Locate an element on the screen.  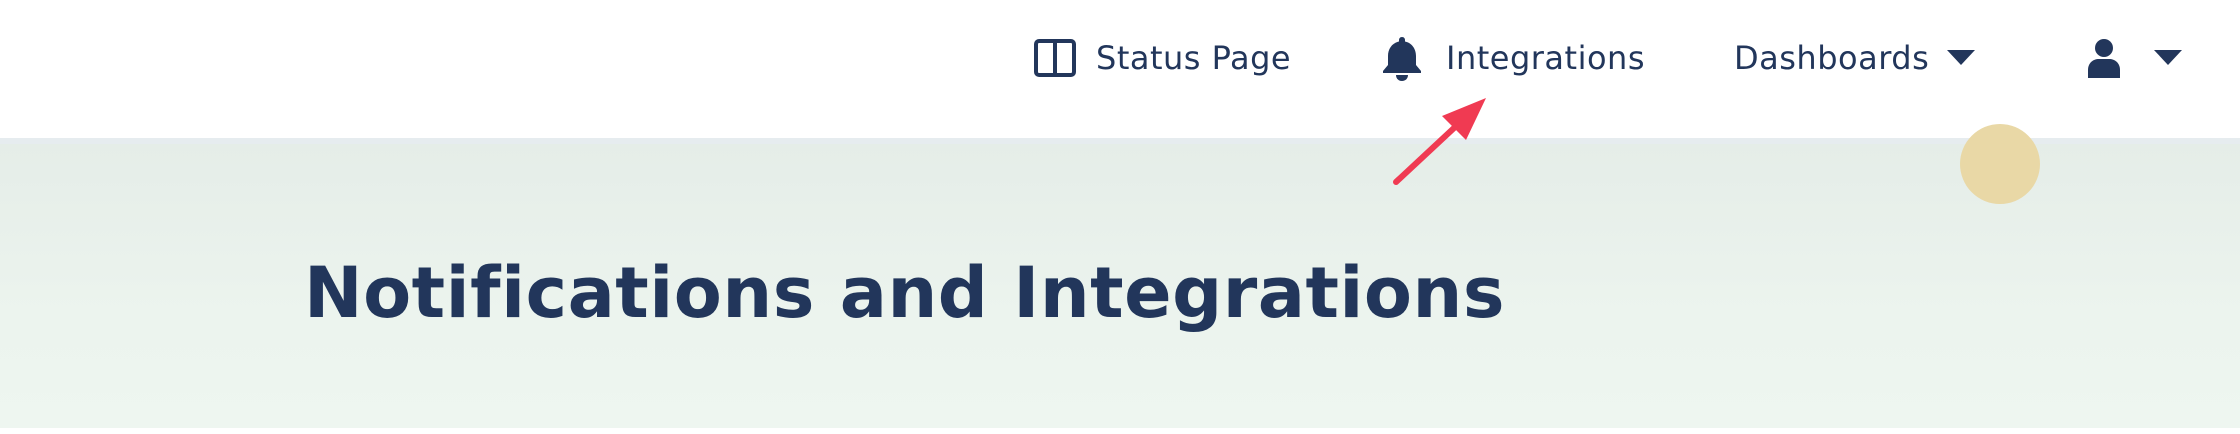
user-icon is located at coordinates (2104, 58).